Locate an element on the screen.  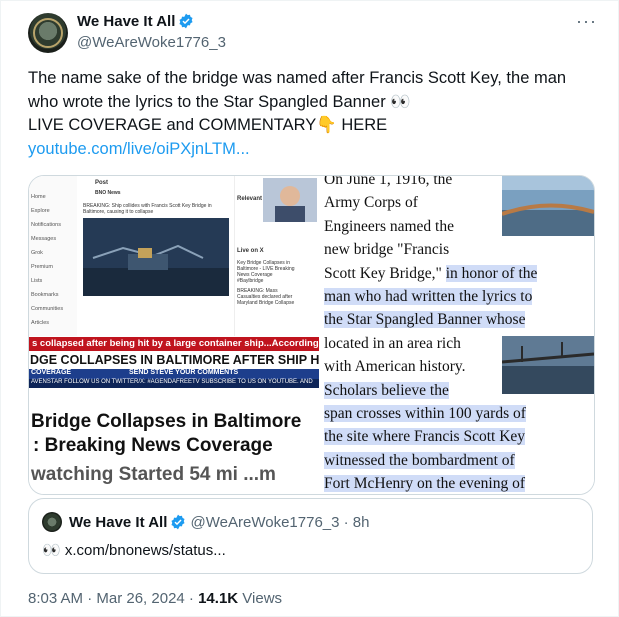
nav-item: Home is located at coordinates (38, 197).